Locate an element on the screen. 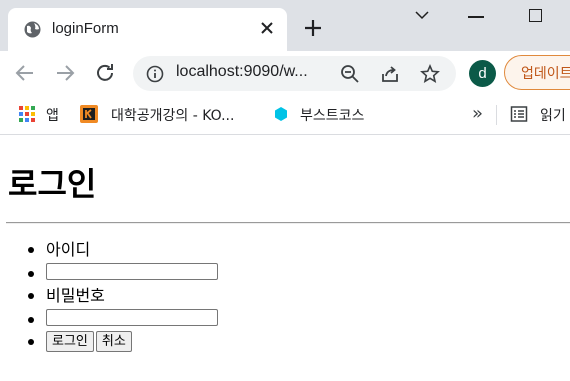  kocw-icon is located at coordinates (89, 114).